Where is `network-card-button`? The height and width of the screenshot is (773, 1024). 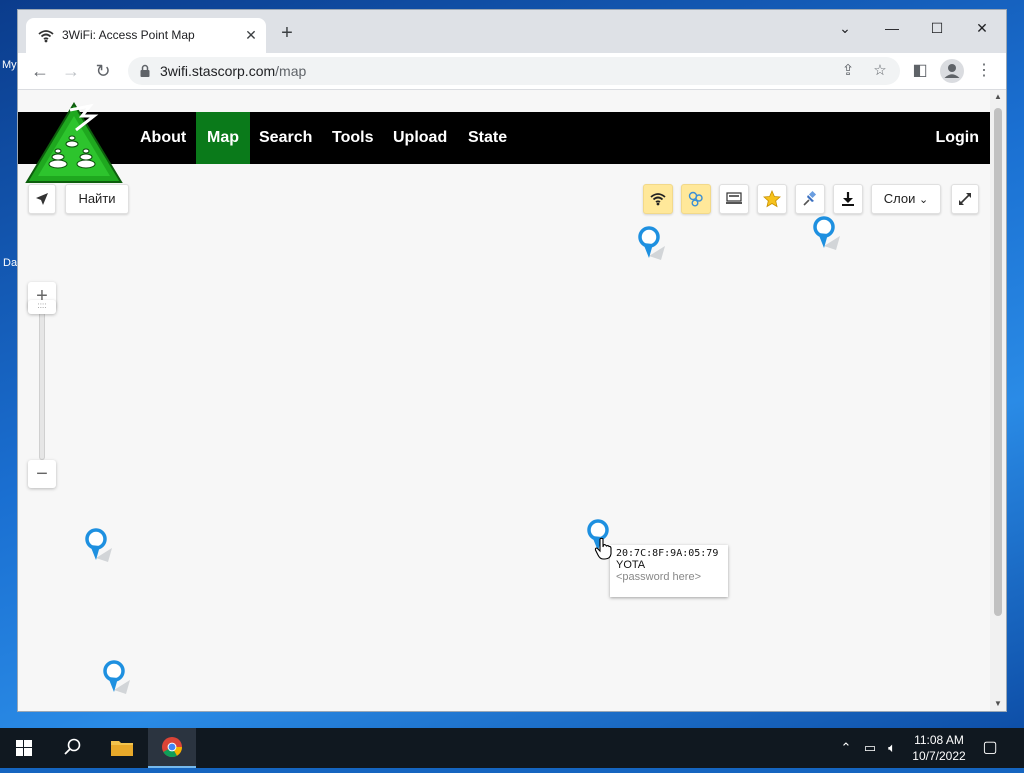
network-card-button is located at coordinates (734, 199).